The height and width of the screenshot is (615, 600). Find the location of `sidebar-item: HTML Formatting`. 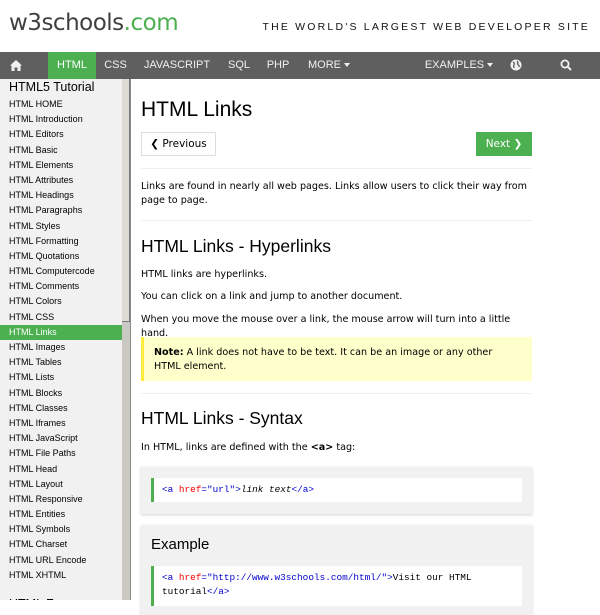

sidebar-item: HTML Formatting is located at coordinates (61, 241).